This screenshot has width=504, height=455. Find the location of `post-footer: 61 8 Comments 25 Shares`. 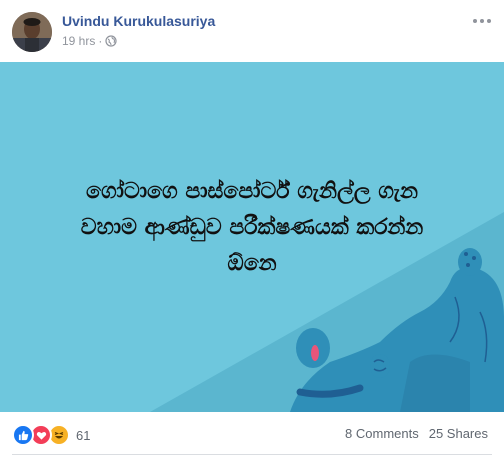

post-footer: 61 8 Comments 25 Shares is located at coordinates (252, 433).